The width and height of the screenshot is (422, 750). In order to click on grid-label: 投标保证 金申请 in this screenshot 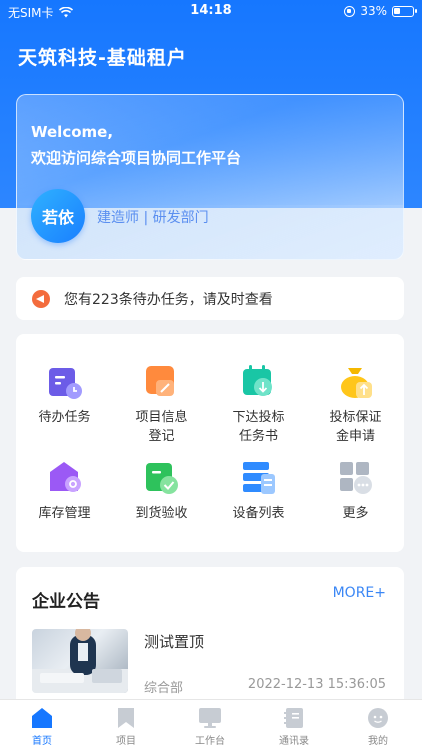, I will do `click(355, 427)`.